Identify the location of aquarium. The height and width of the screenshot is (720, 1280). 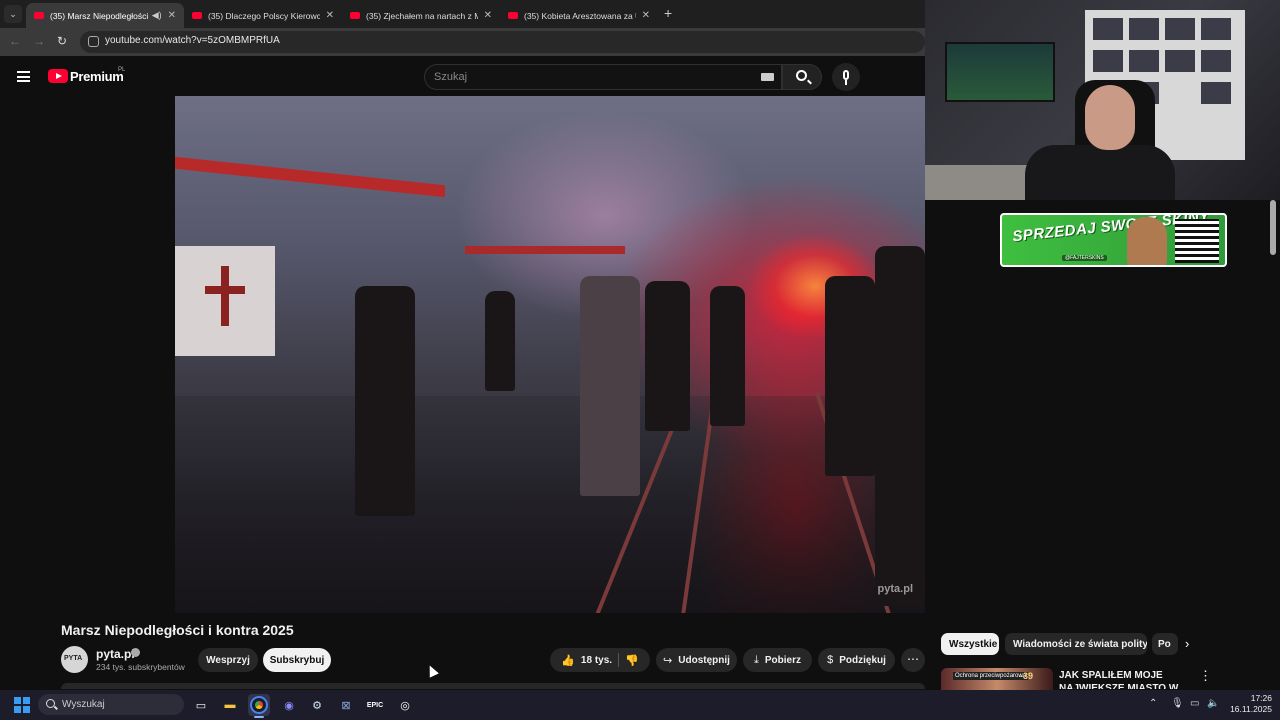
(1000, 72).